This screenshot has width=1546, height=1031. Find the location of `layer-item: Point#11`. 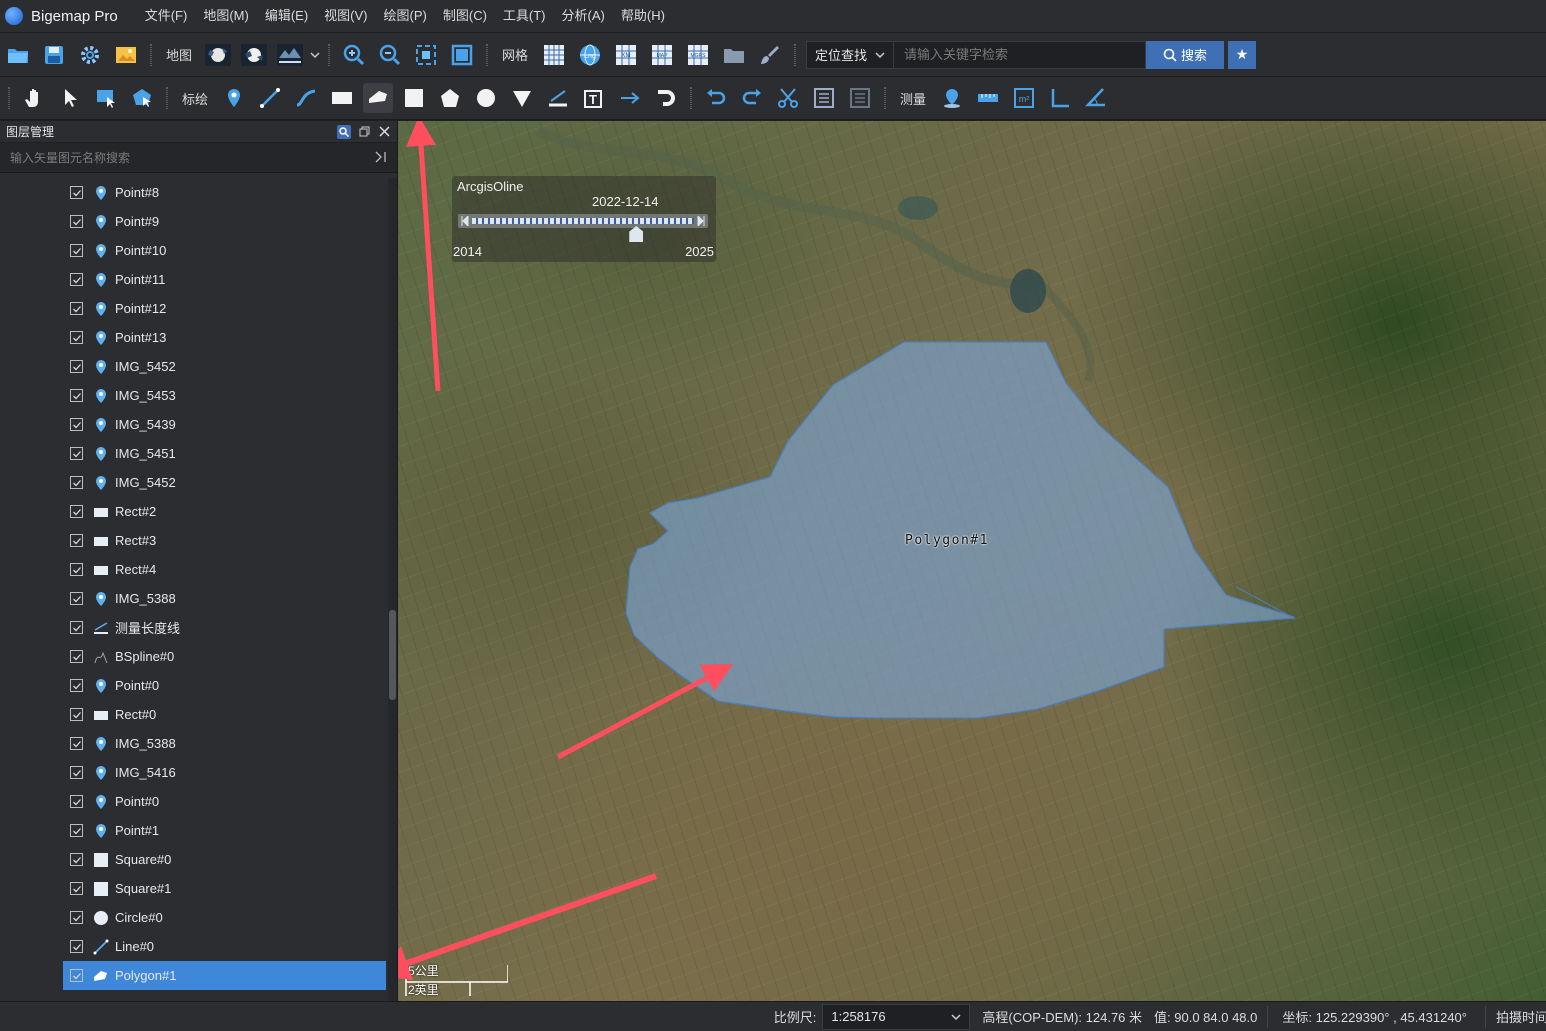

layer-item: Point#11 is located at coordinates (194, 279).